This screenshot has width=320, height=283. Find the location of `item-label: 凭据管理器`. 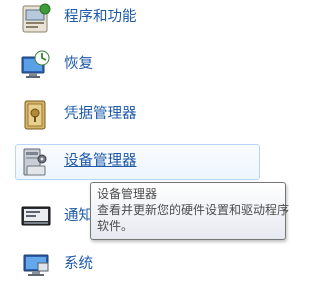

item-label: 凭据管理器 is located at coordinates (100, 114).